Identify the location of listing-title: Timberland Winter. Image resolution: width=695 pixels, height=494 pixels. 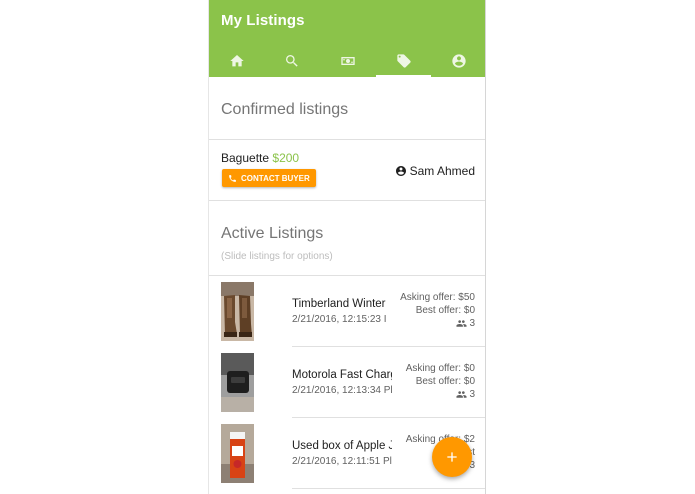
(339, 304).